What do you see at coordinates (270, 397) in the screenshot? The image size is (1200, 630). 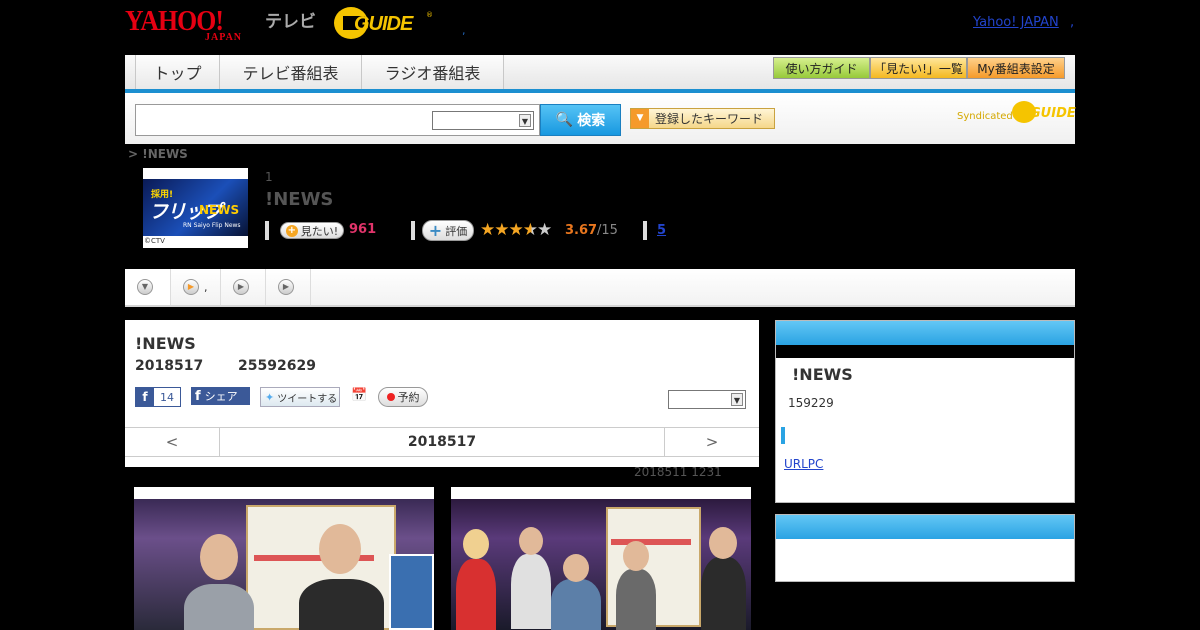 I see `twitter-bird-icon: ✦` at bounding box center [270, 397].